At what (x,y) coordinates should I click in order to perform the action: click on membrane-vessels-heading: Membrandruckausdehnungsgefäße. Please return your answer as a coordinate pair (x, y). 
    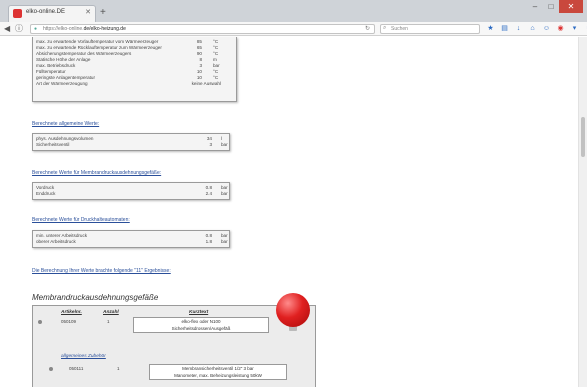
    Looking at the image, I should click on (95, 297).